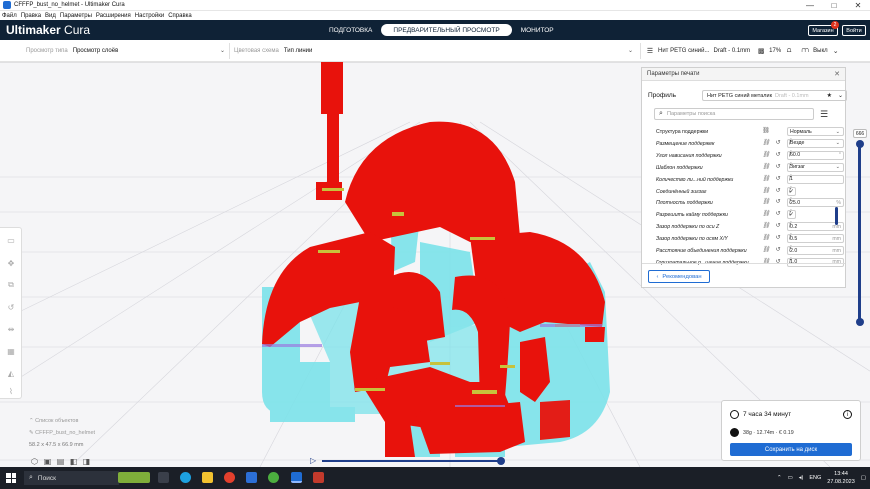  I want to click on setting-select: Везде ⌄, so click(815, 143).